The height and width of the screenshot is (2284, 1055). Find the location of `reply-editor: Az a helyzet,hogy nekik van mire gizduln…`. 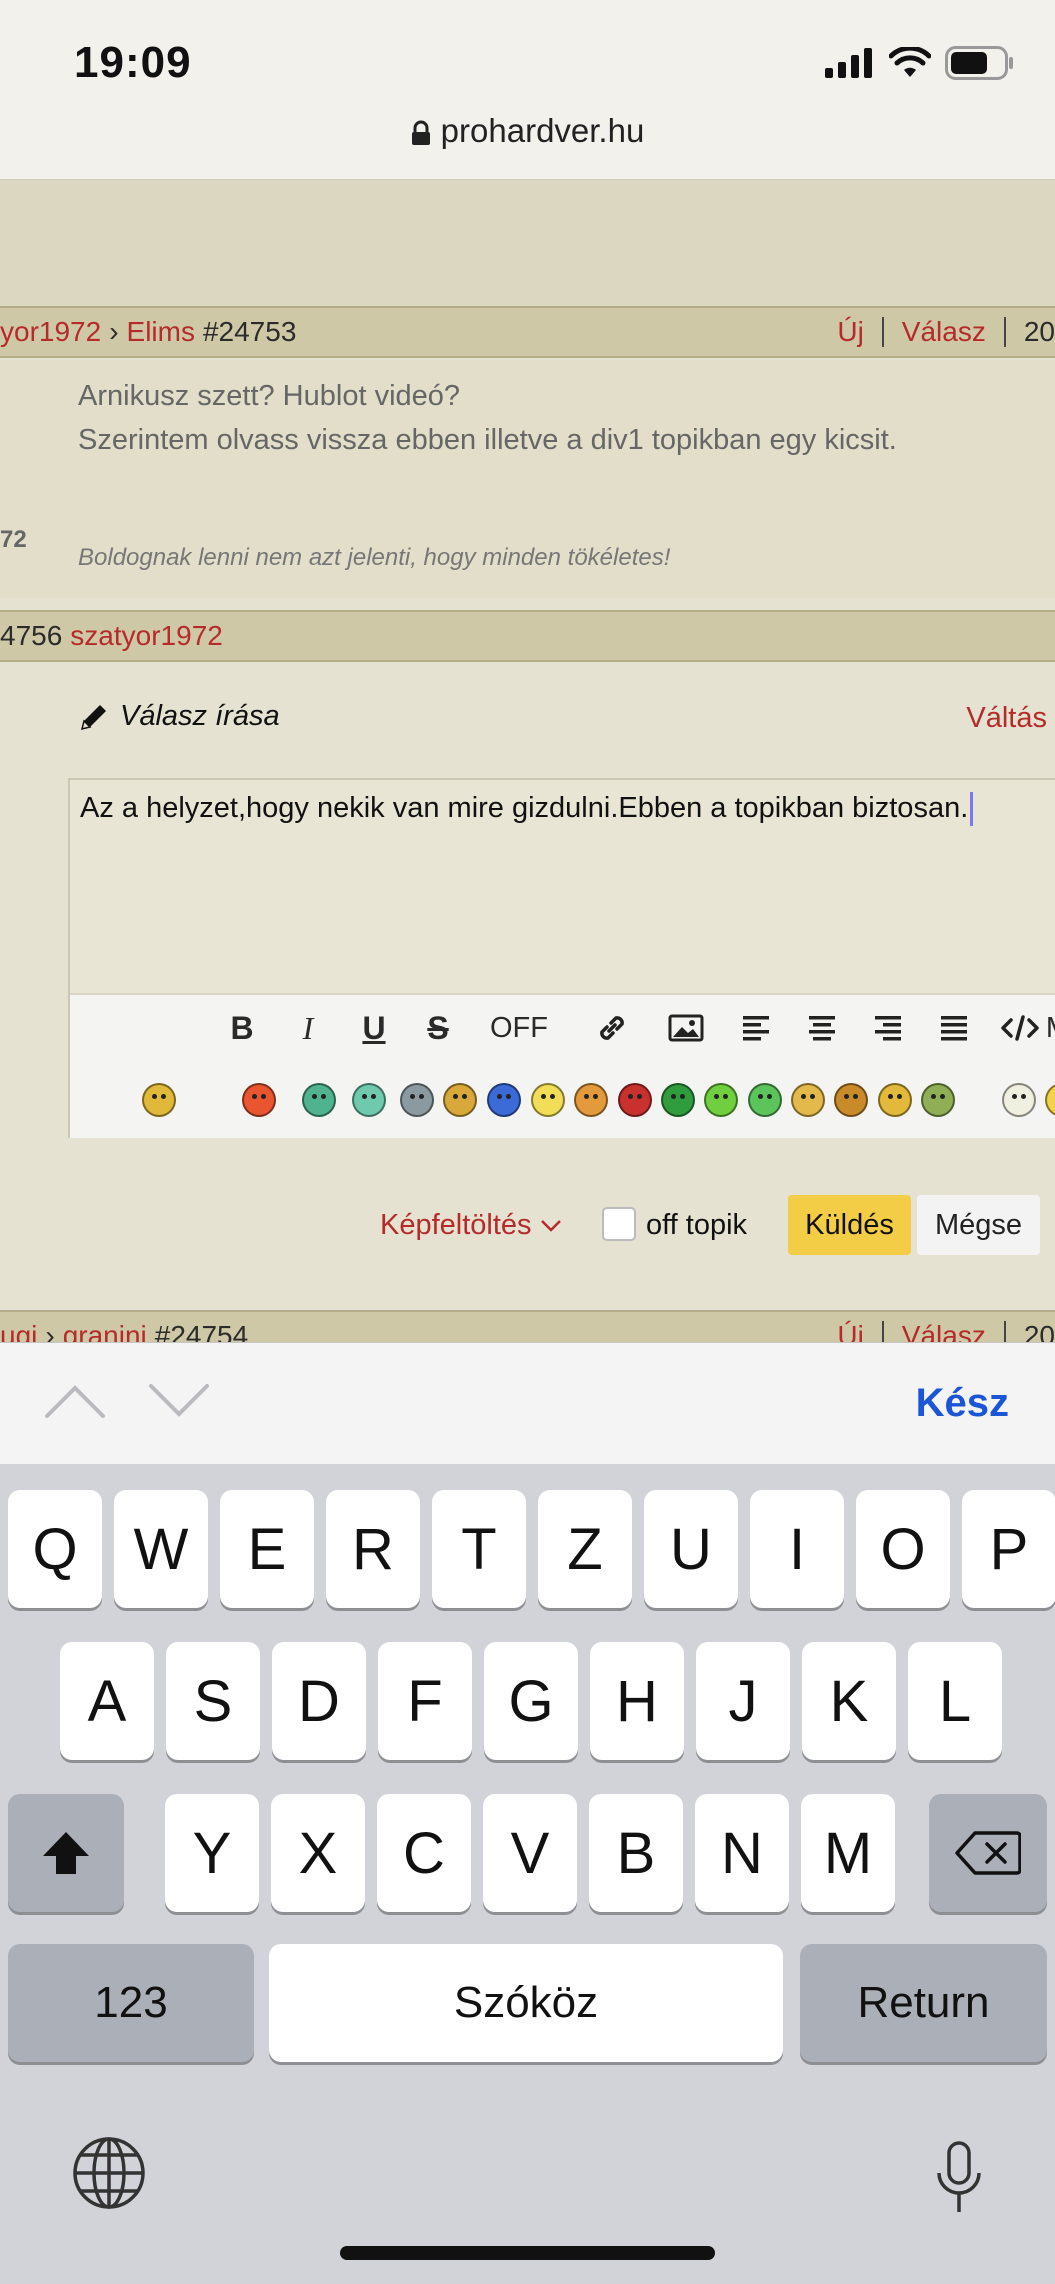

reply-editor: Az a helyzet,hogy nekik van mire gizduln… is located at coordinates (561, 958).